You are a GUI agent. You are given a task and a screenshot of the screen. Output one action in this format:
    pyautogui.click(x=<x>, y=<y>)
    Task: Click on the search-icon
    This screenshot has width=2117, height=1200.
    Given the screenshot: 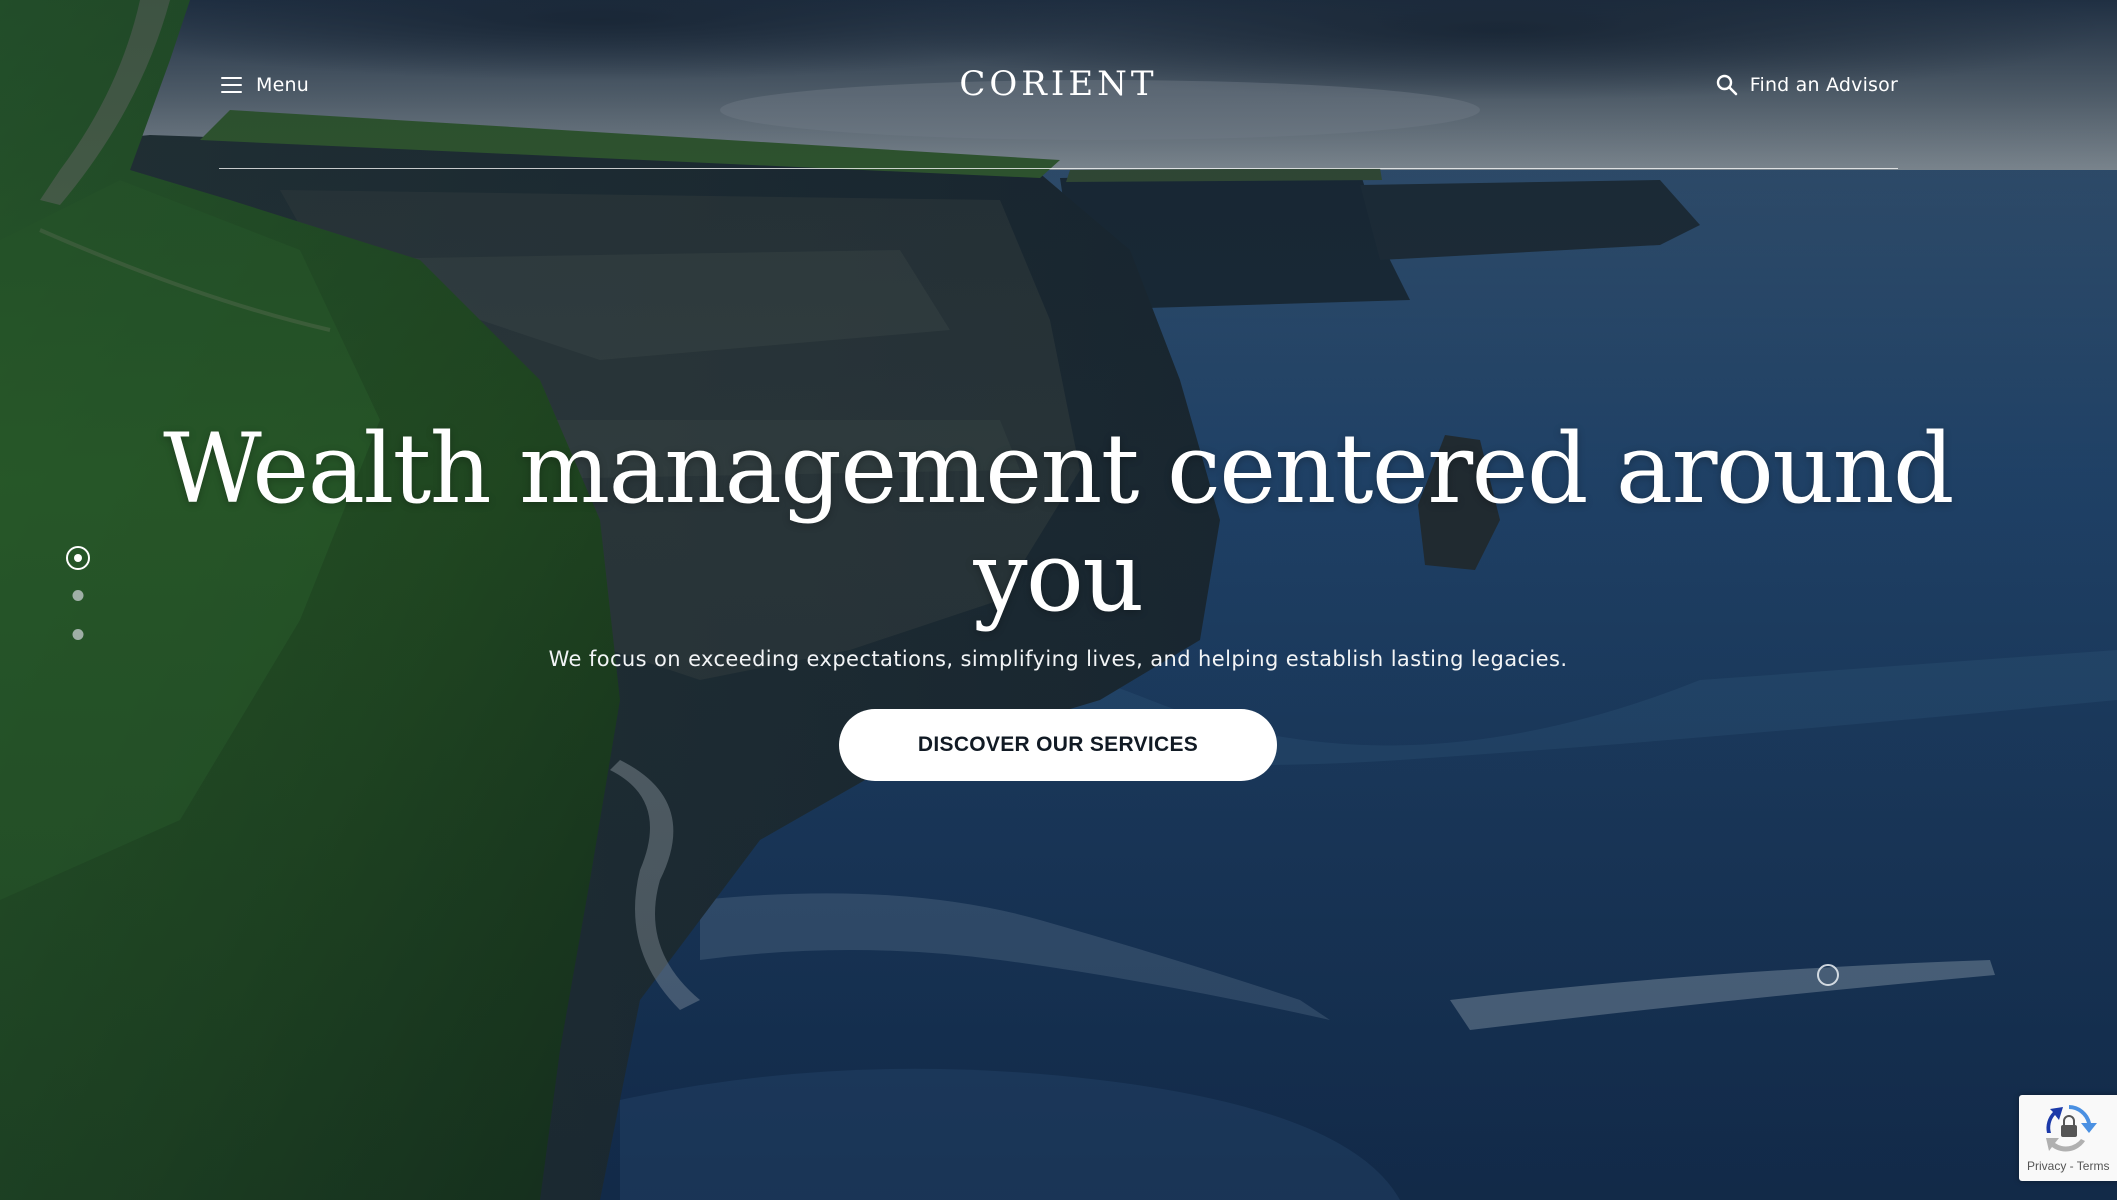 What is the action you would take?
    pyautogui.click(x=1727, y=85)
    